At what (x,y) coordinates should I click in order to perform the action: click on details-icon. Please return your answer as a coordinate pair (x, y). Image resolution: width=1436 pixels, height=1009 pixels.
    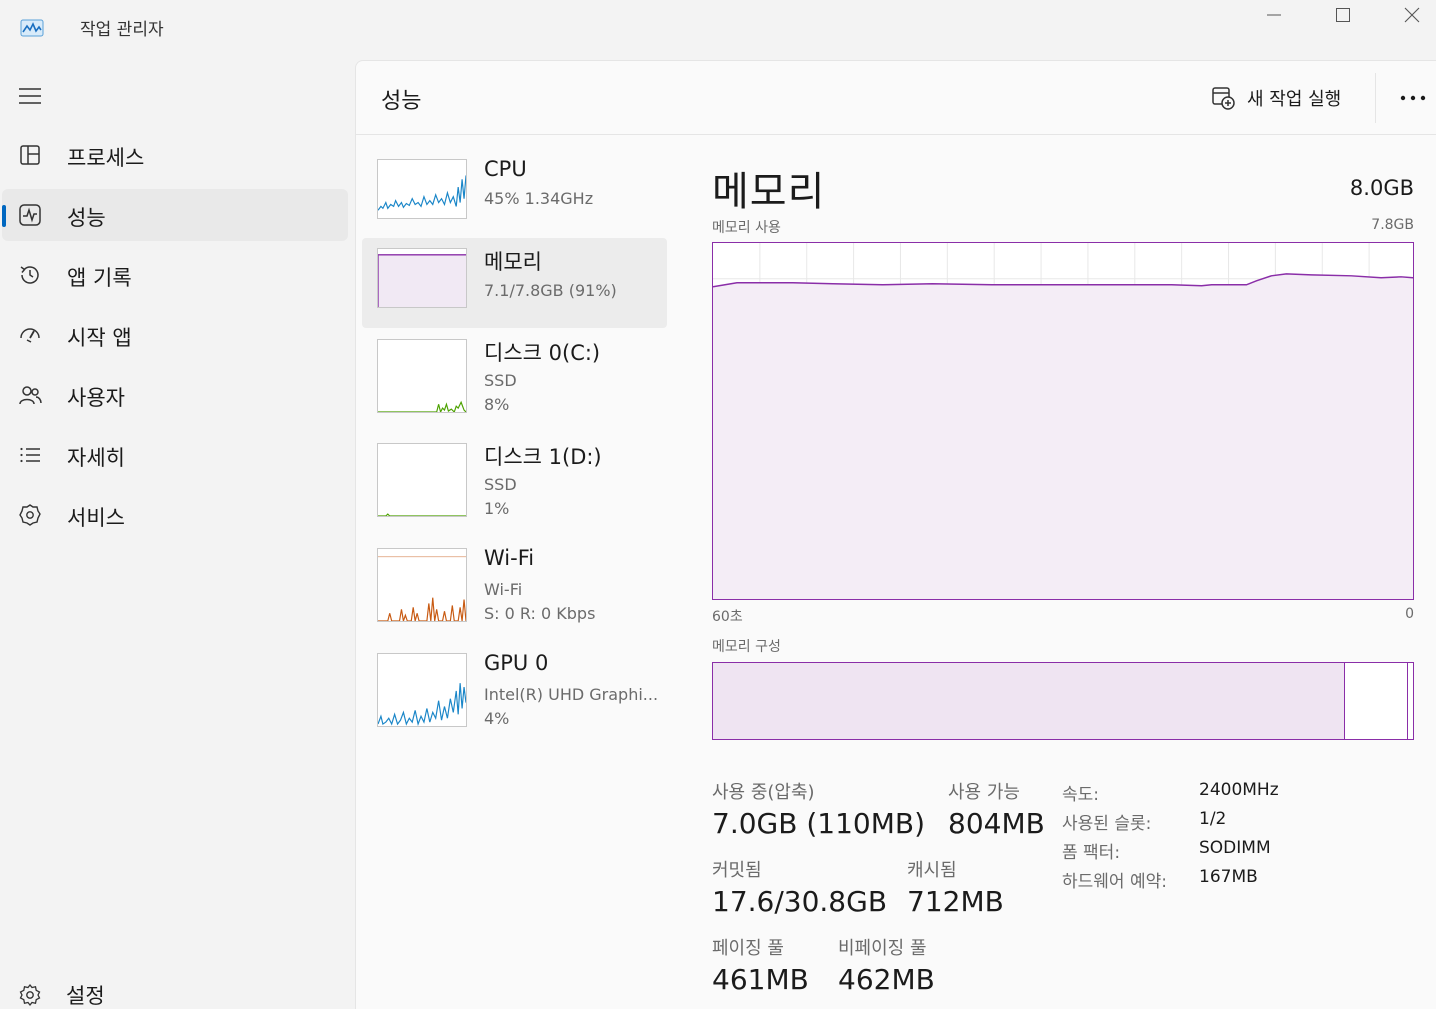
    Looking at the image, I should click on (30, 455).